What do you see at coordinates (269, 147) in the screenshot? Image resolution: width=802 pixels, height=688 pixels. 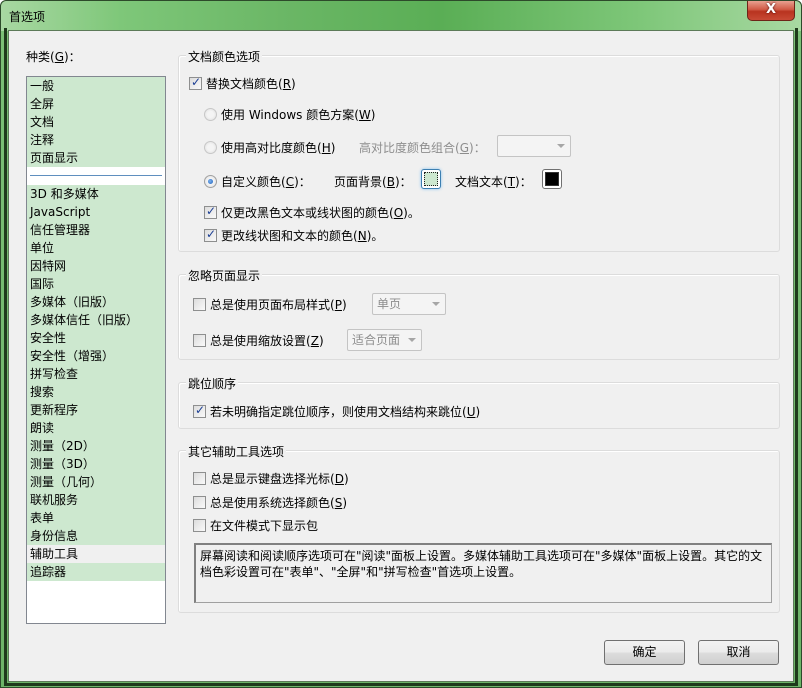 I see `use-high-contrast-radio-row: 使用高对比度颜色(H)` at bounding box center [269, 147].